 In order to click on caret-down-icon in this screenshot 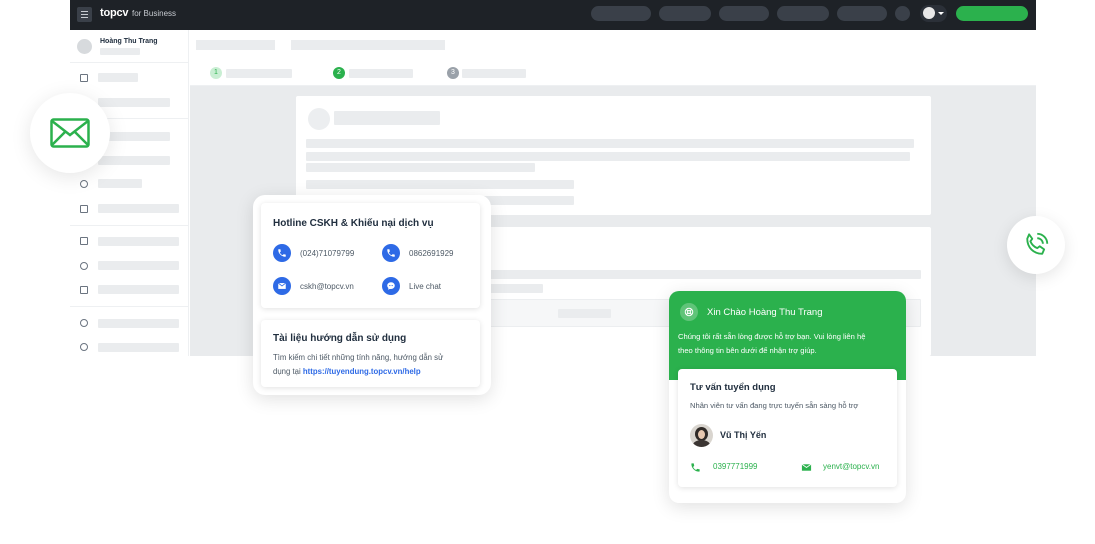, I will do `click(941, 13)`.